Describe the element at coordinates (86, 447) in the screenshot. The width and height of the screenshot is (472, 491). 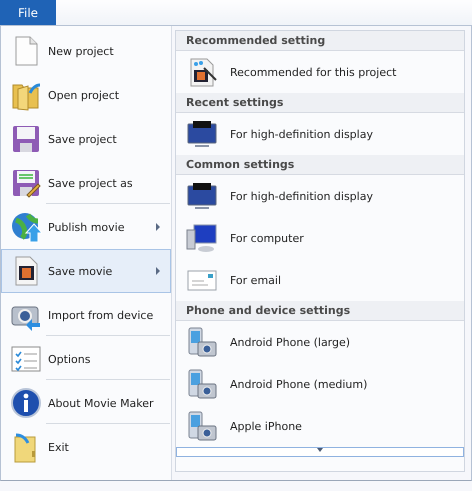
I see `menu-item: Exit` at that location.